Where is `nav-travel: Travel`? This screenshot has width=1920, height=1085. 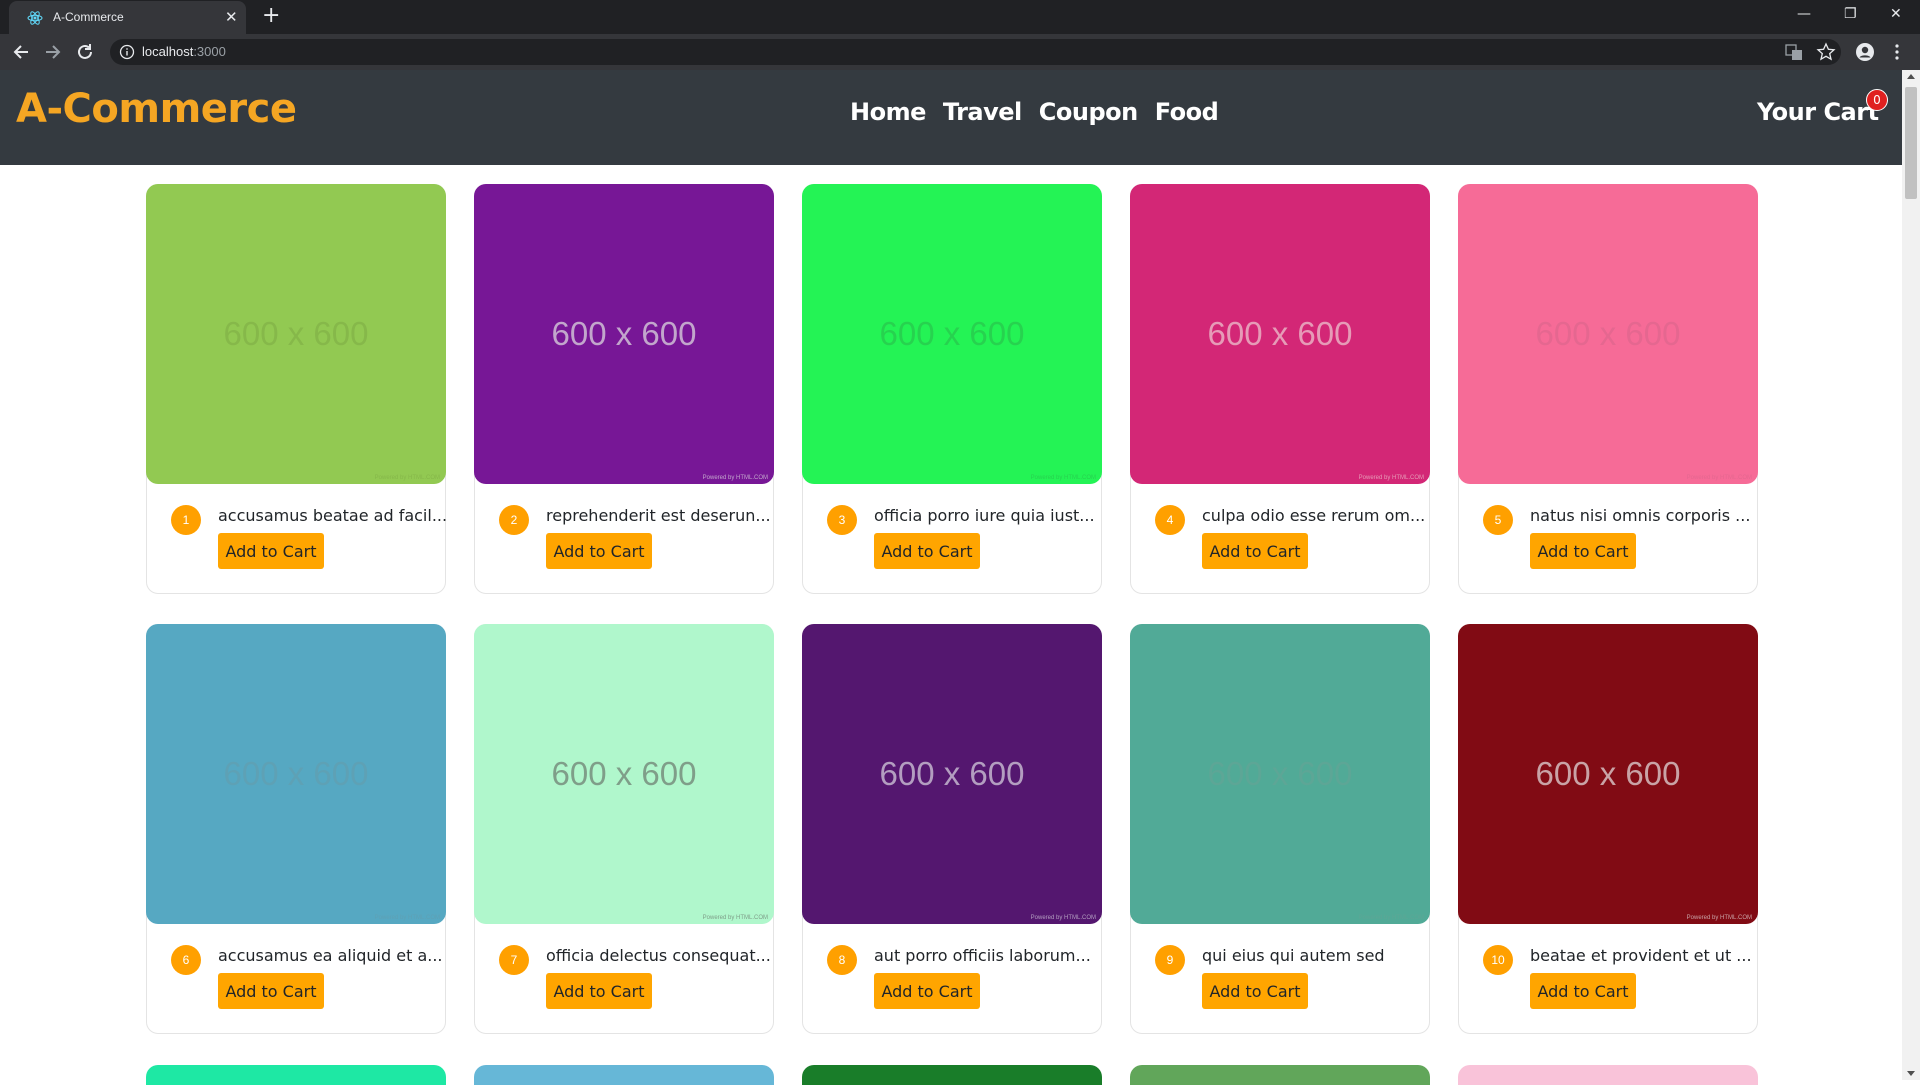
nav-travel: Travel is located at coordinates (982, 112).